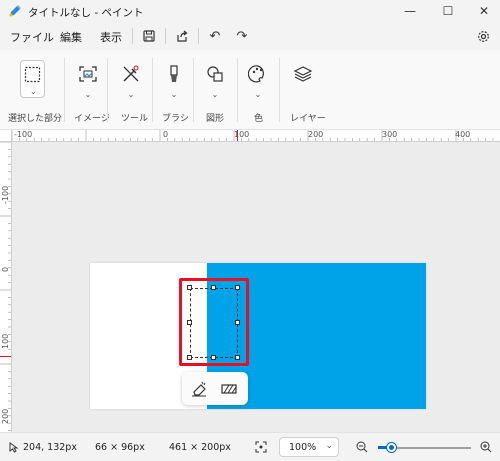  What do you see at coordinates (229, 389) in the screenshot?
I see `remove-background-icon` at bounding box center [229, 389].